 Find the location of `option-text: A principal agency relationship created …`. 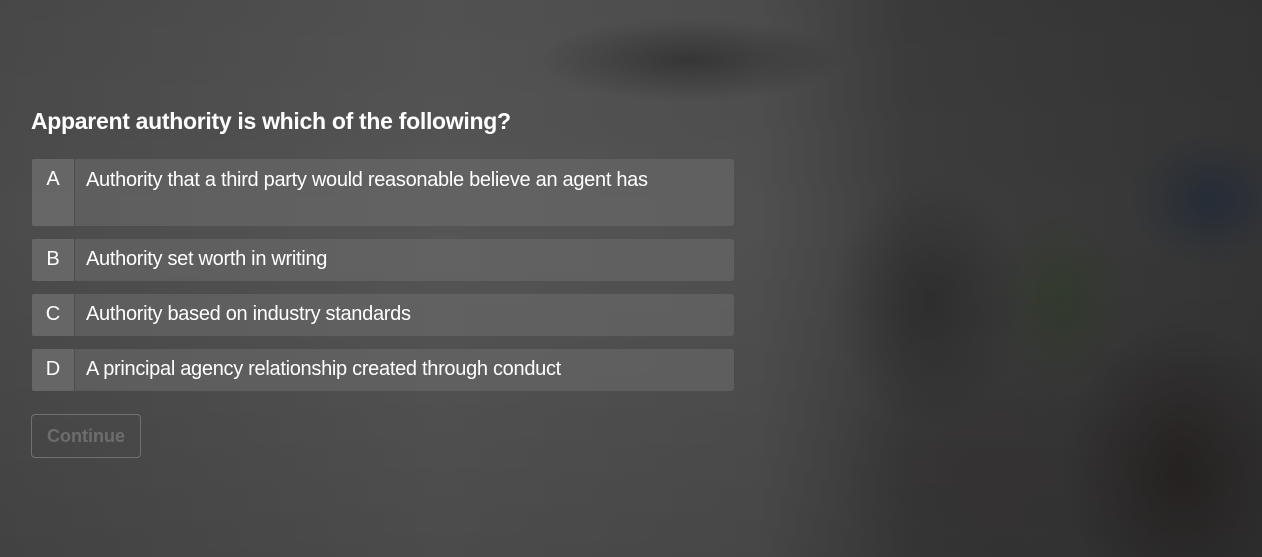

option-text: A principal agency relationship created … is located at coordinates (323, 369).